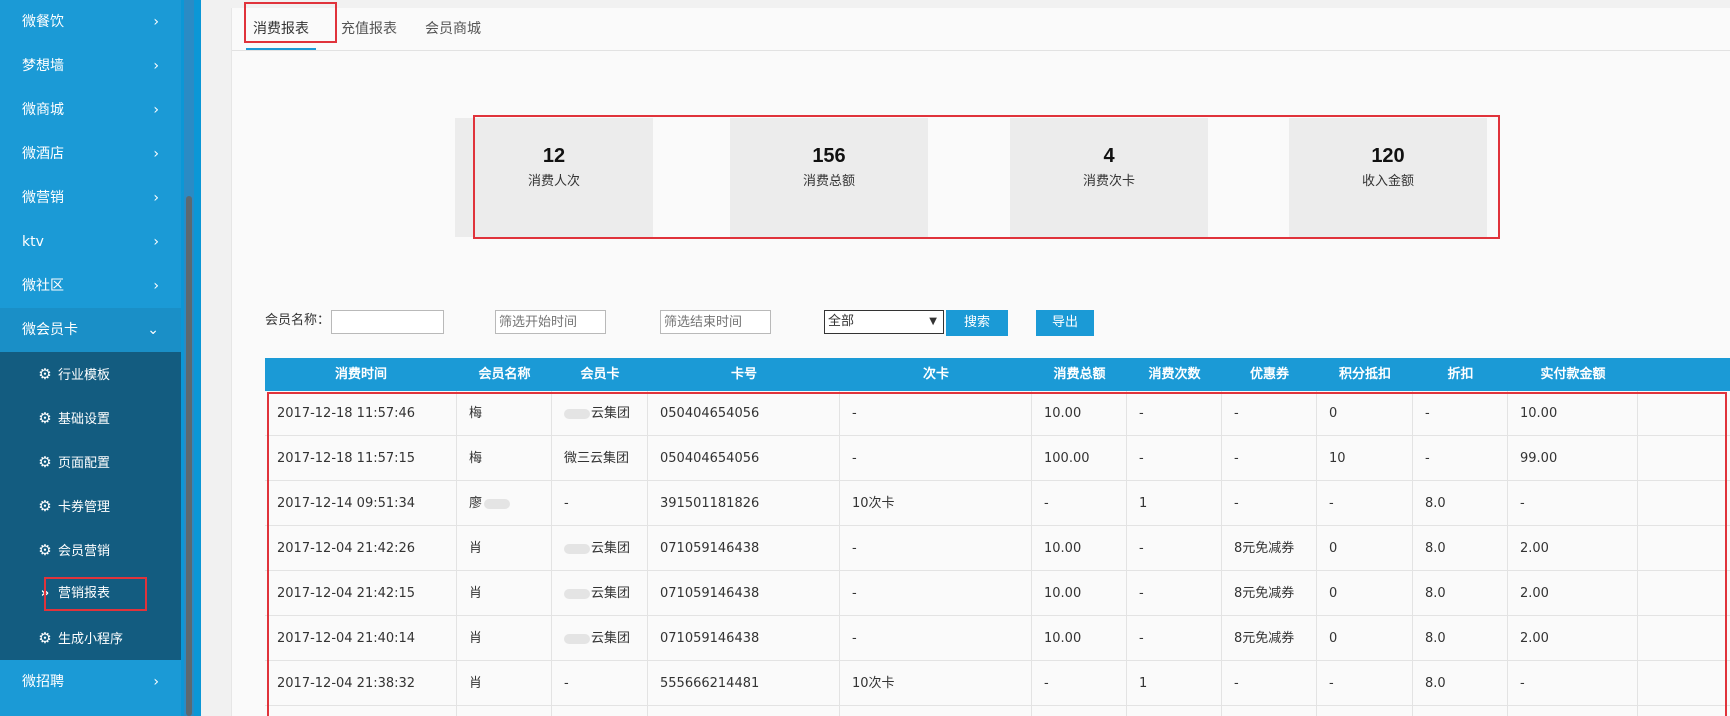 Image resolution: width=1730 pixels, height=716 pixels. I want to click on subitem-yemian-peizhi: ⚙ 页面配置, so click(90, 462).